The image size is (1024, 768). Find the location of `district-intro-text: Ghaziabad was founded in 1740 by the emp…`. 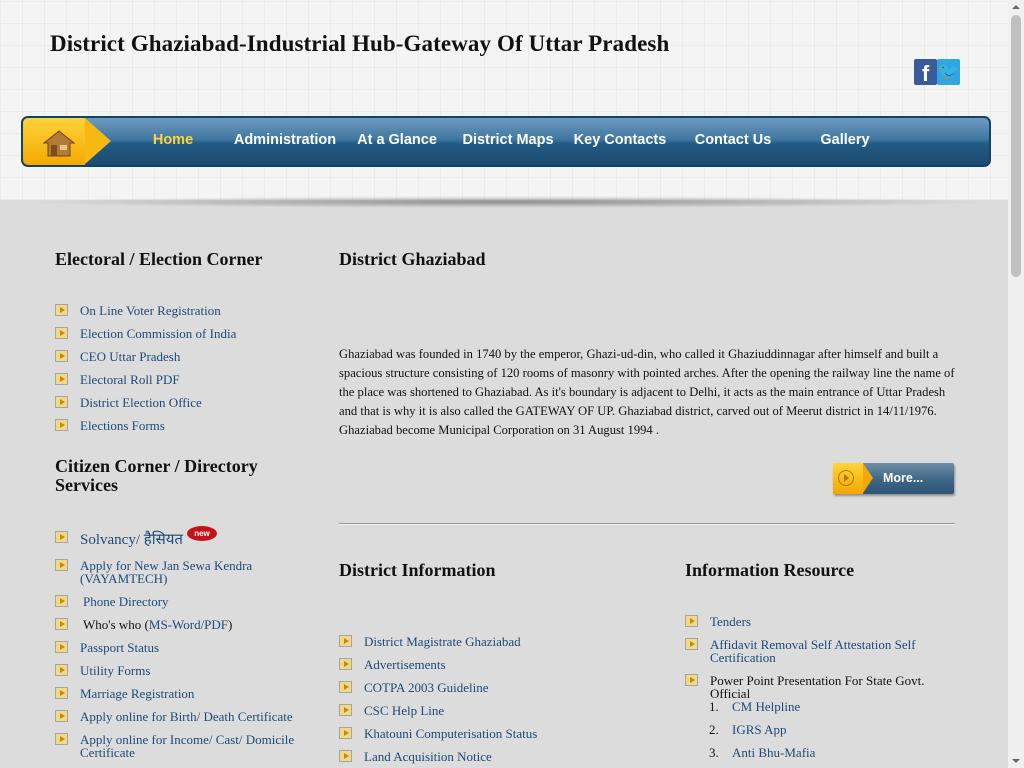

district-intro-text: Ghaziabad was founded in 1740 by the emp… is located at coordinates (647, 392).